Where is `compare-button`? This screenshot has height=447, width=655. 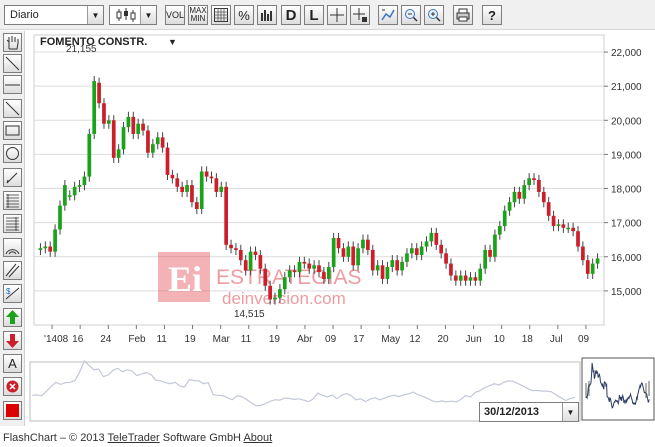
compare-button is located at coordinates (388, 15).